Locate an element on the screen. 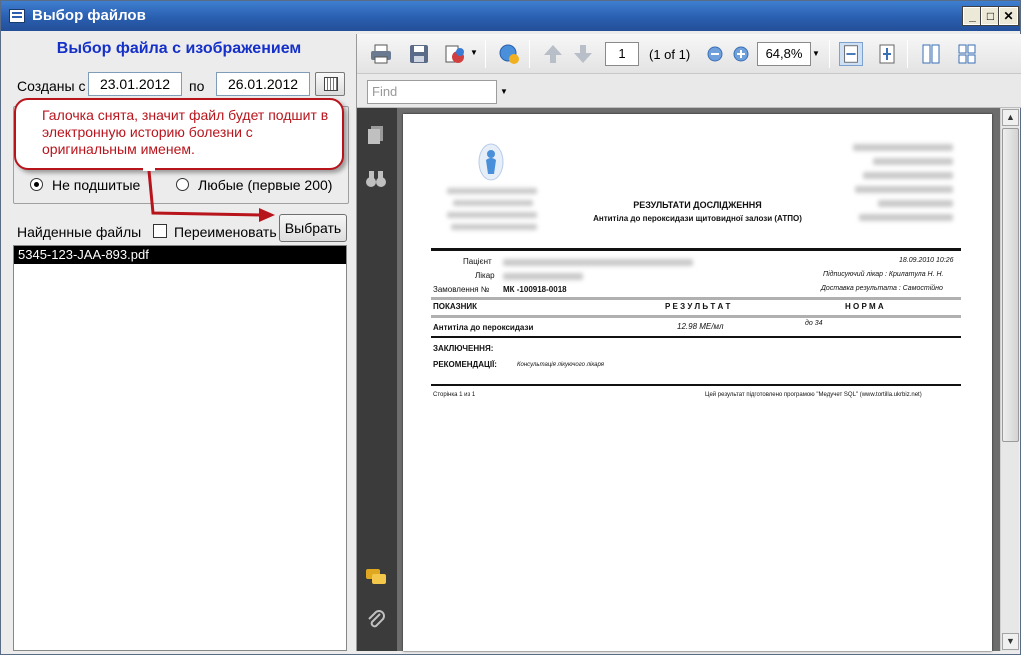  test-norm: до 34 is located at coordinates (814, 323).